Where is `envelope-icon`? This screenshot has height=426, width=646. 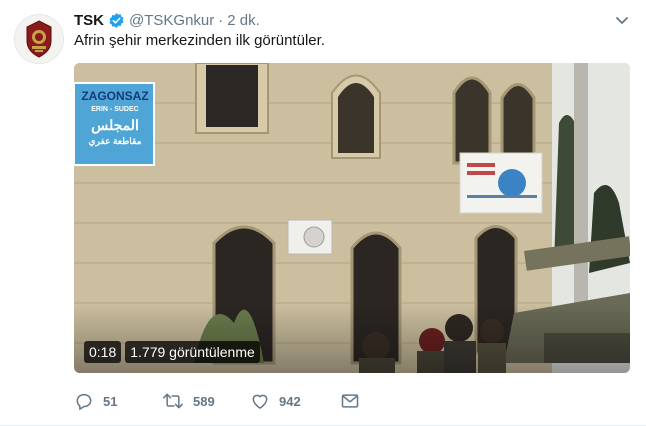
envelope-icon is located at coordinates (350, 401).